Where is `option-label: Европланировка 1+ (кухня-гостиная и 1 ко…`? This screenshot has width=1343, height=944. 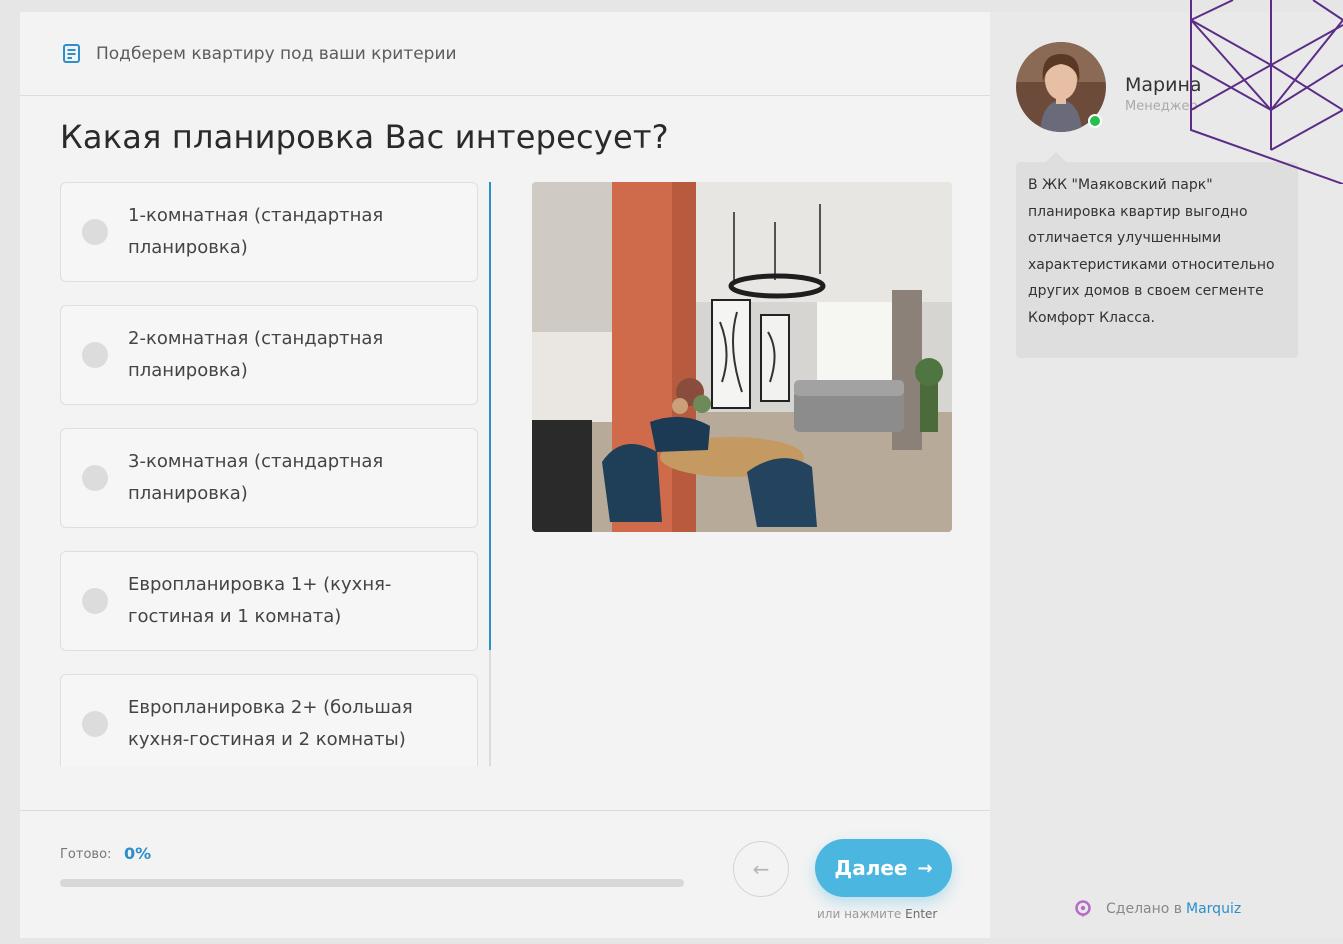 option-label: Европланировка 1+ (кухня-гостиная и 1 ко… is located at coordinates (260, 600).